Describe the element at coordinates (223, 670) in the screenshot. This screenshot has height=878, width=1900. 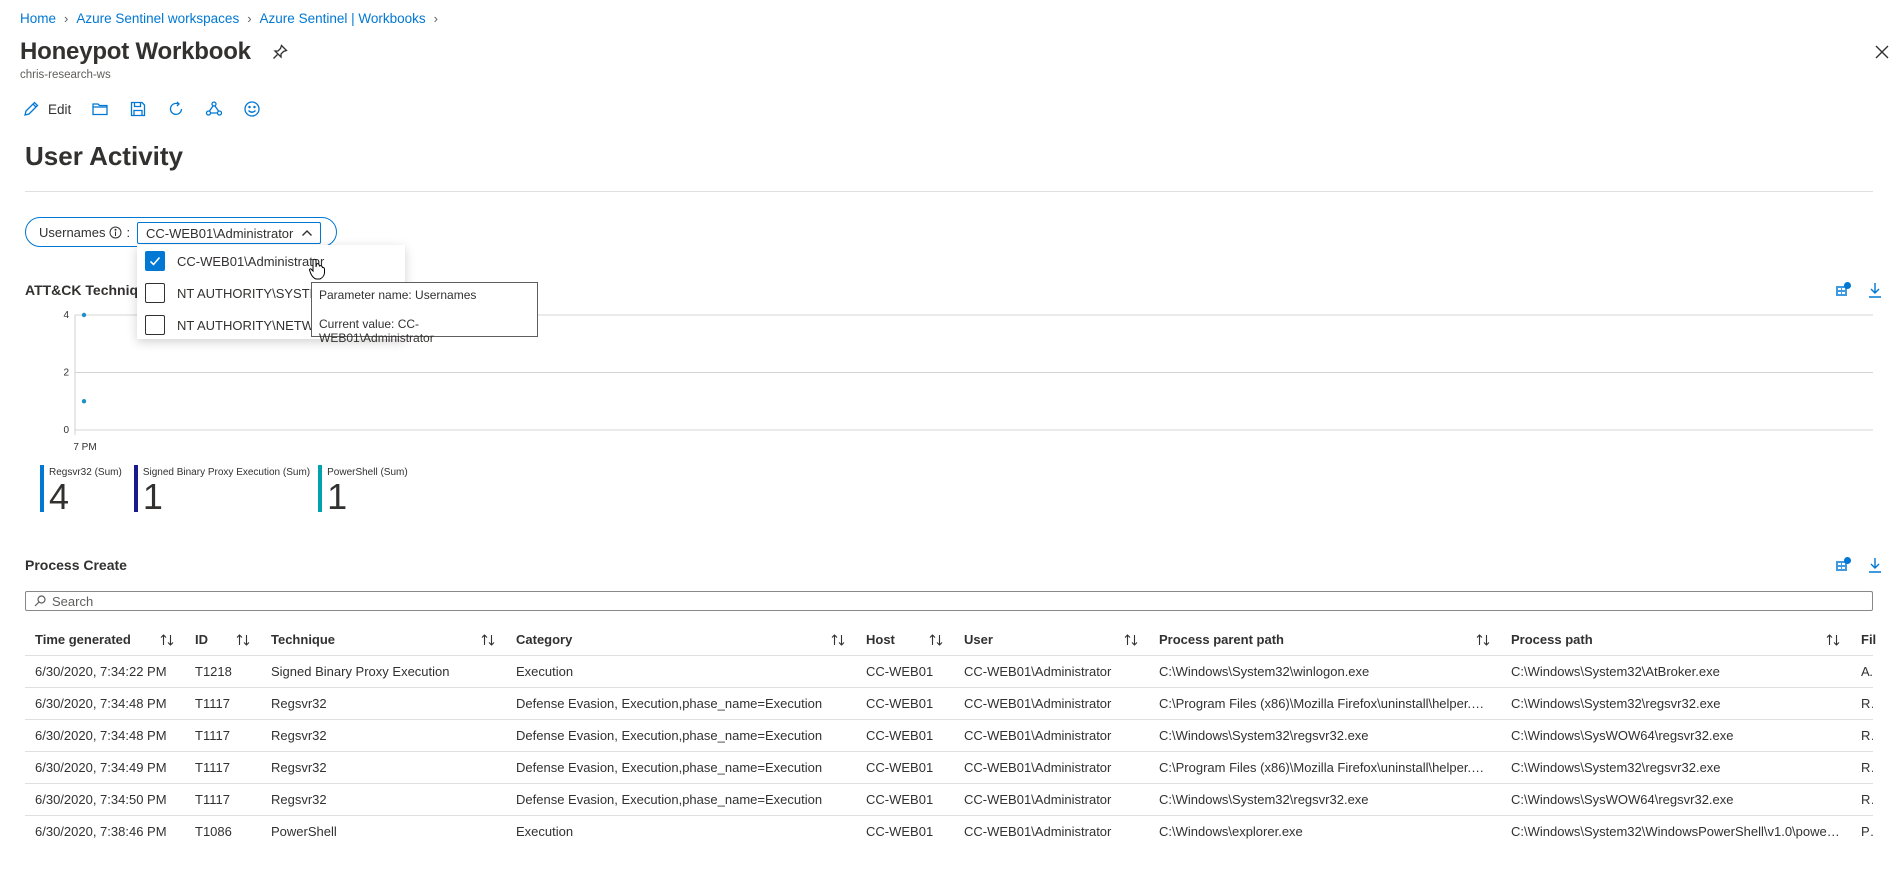
I see `table-cell: T1218` at that location.